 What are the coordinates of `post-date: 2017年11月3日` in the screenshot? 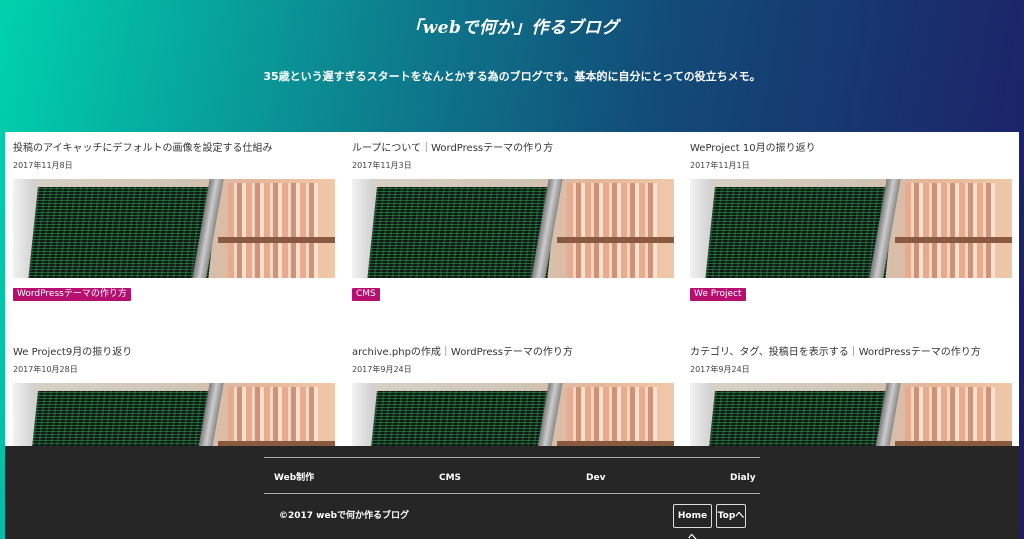 It's located at (382, 165).